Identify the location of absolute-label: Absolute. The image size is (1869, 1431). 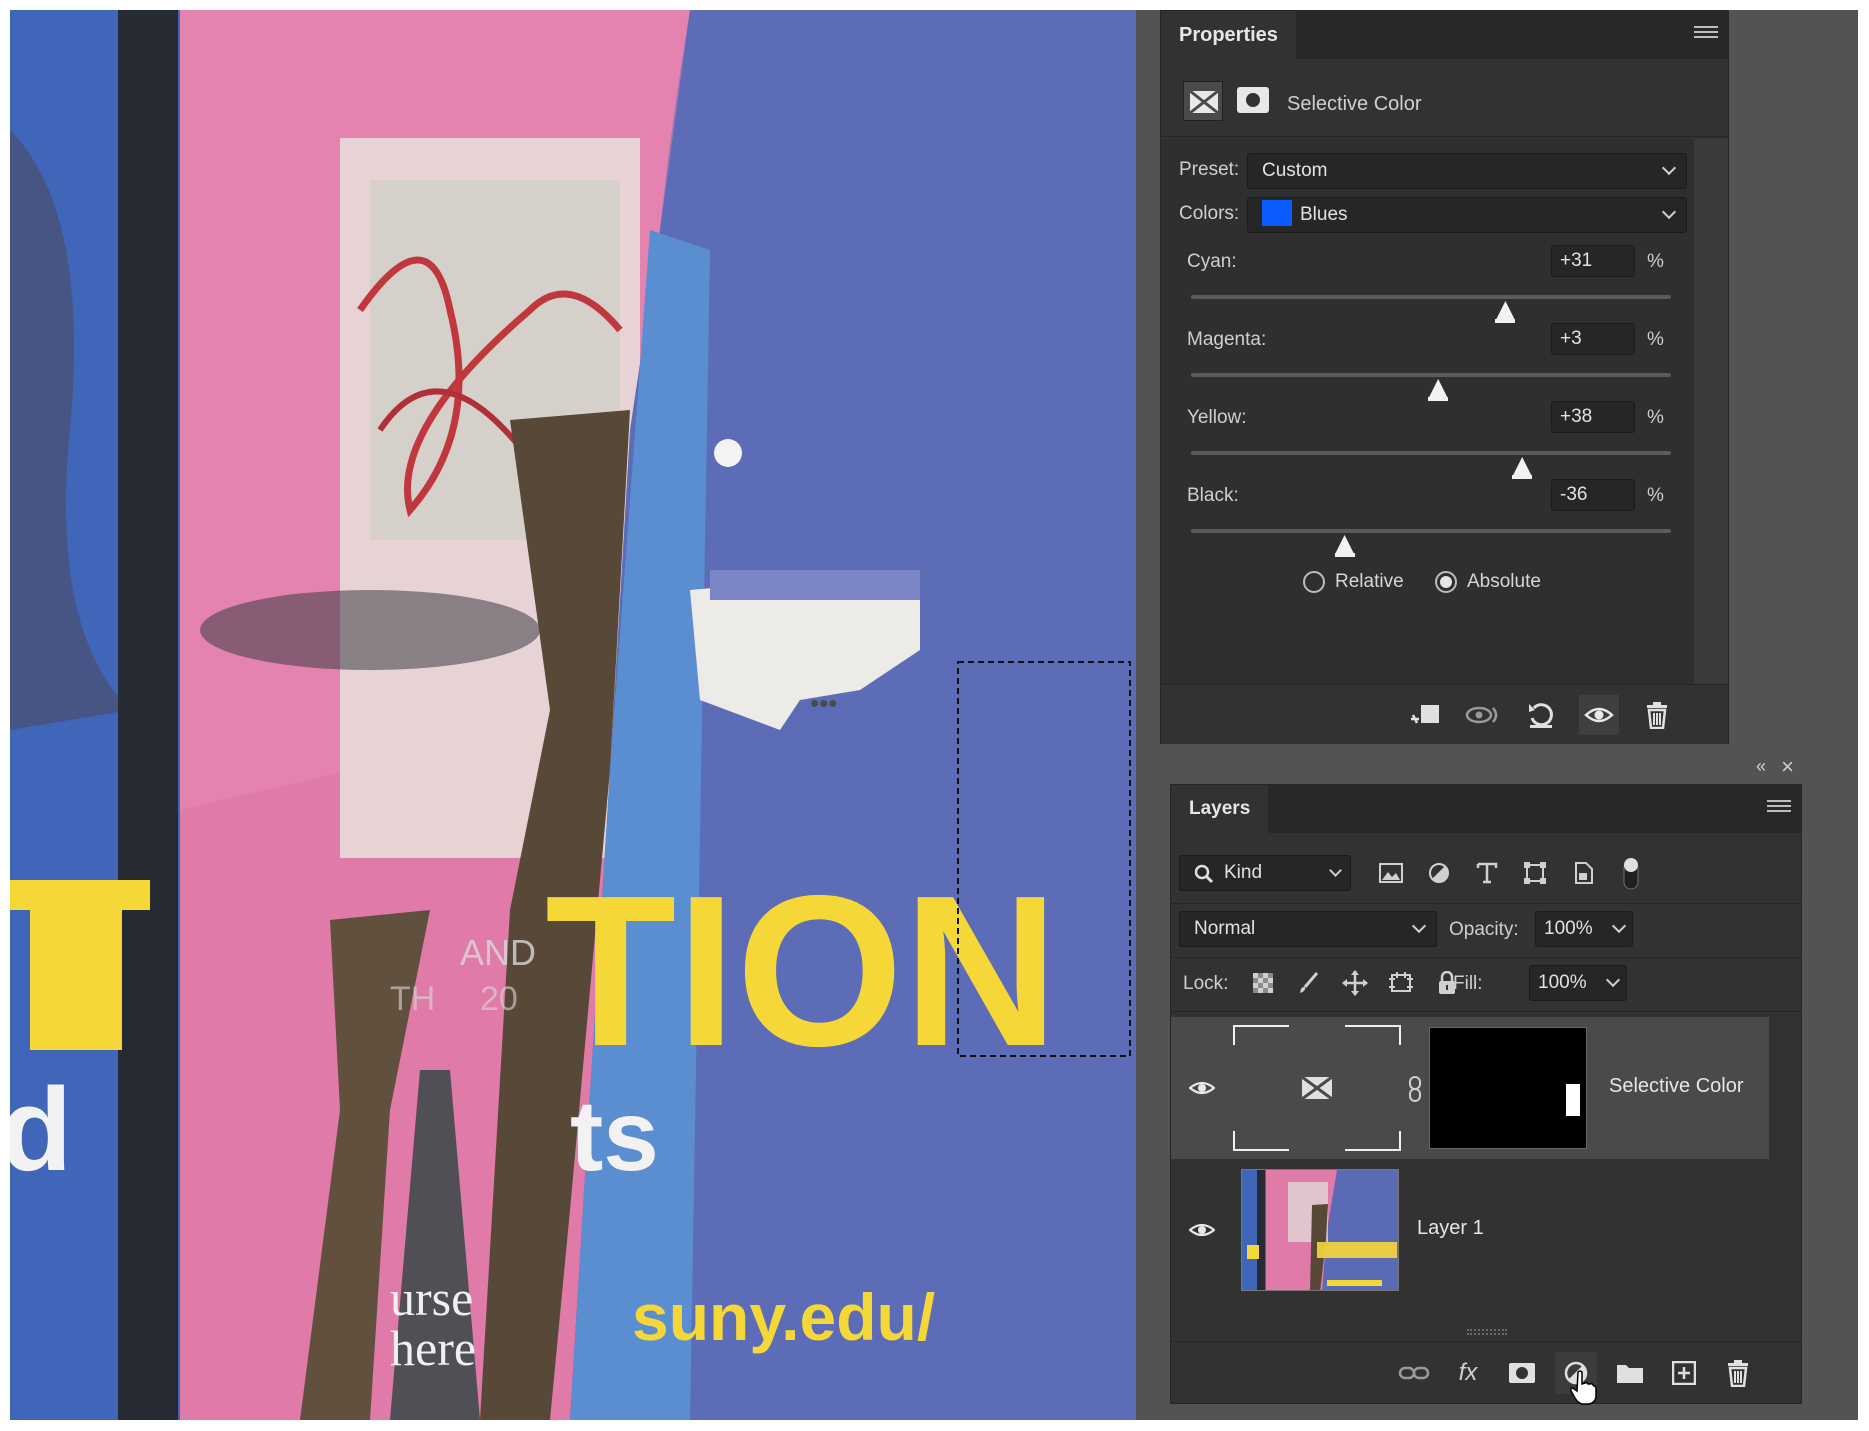
(1504, 581).